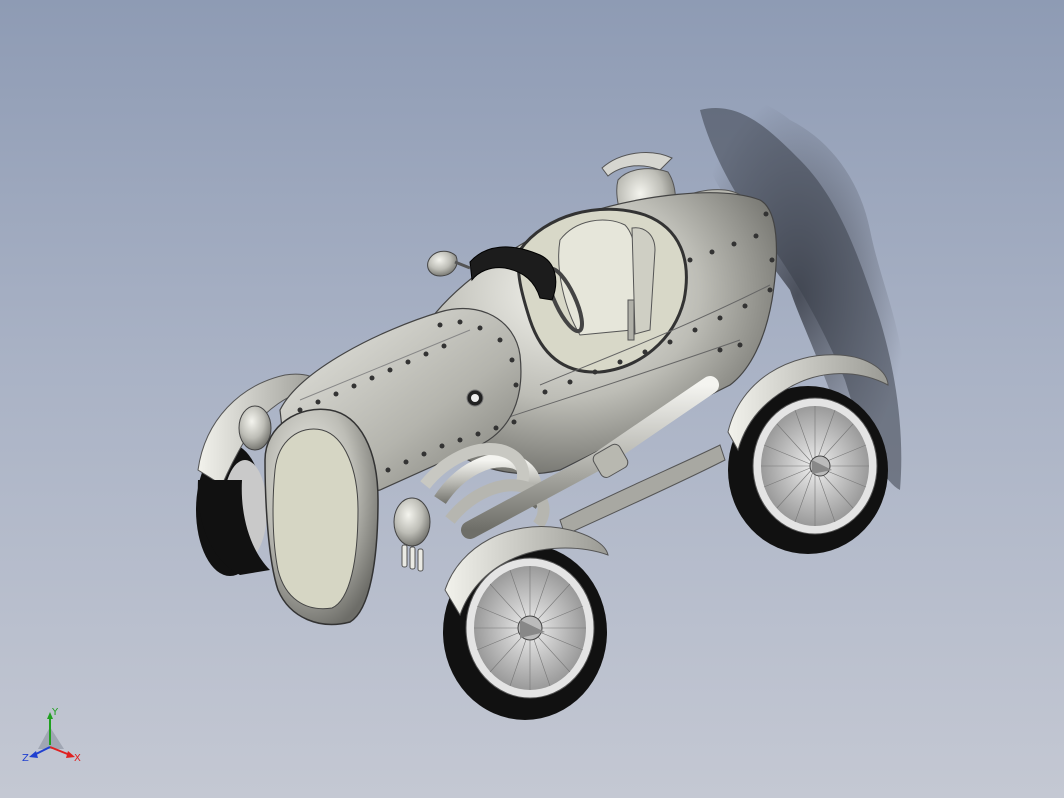  I want to click on headlight-right, so click(412, 522).